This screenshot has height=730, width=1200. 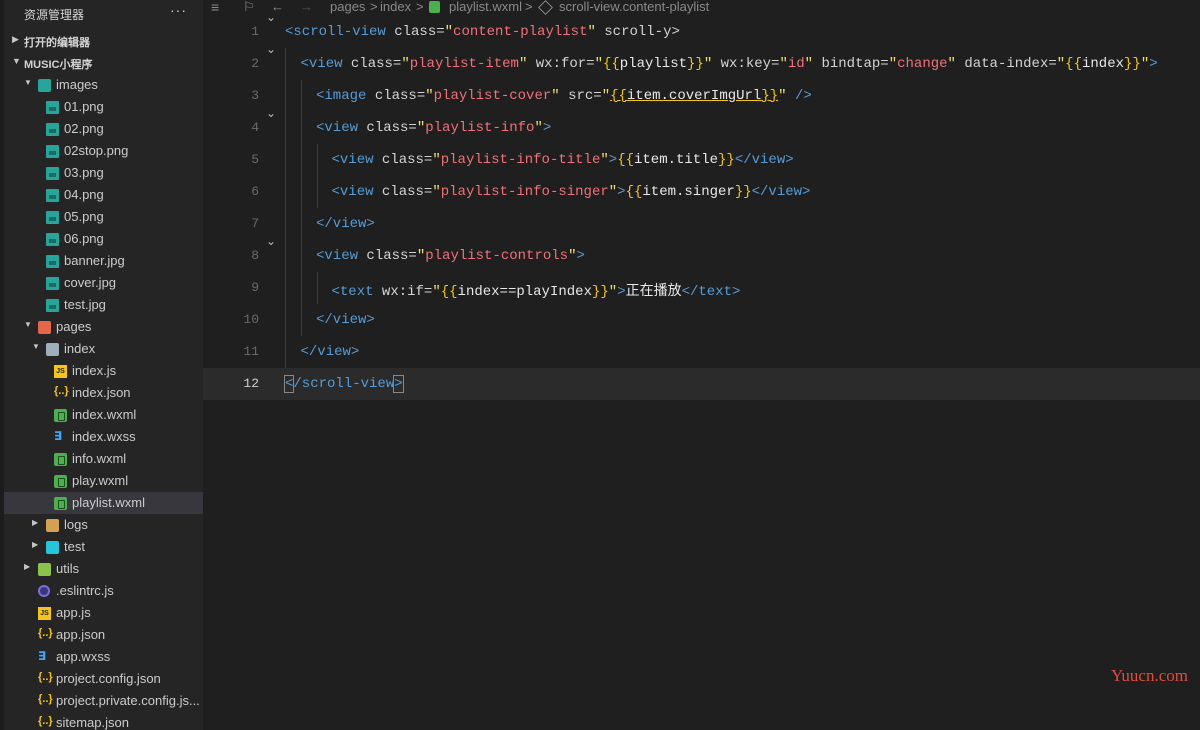 I want to click on tree-item-label: 06.png, so click(x=84, y=238).